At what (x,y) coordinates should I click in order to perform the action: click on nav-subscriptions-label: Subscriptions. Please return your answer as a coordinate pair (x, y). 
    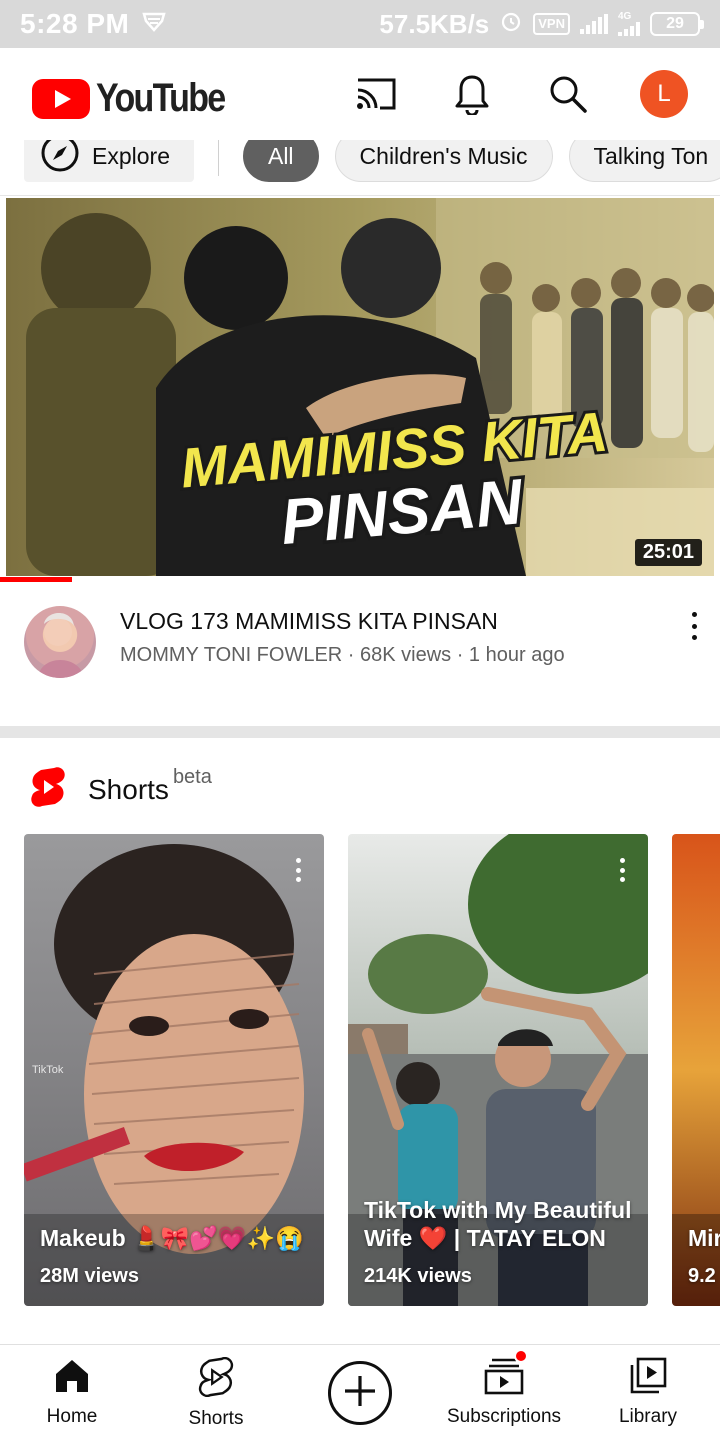
    Looking at the image, I should click on (504, 1416).